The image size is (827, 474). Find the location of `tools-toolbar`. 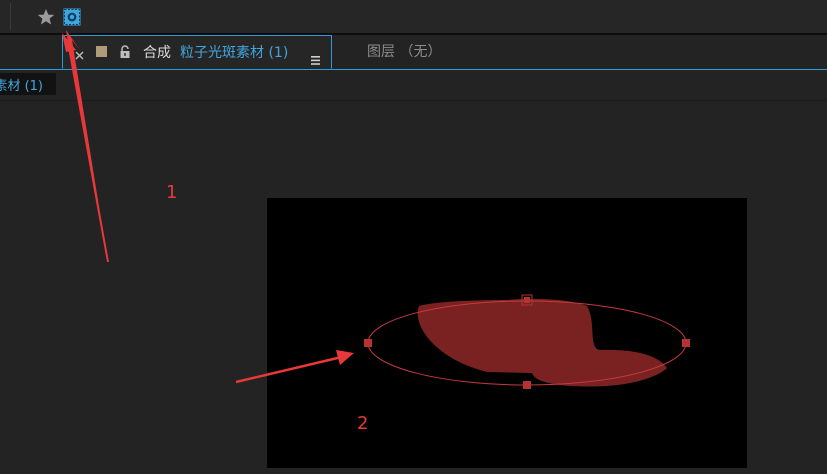

tools-toolbar is located at coordinates (413, 16).